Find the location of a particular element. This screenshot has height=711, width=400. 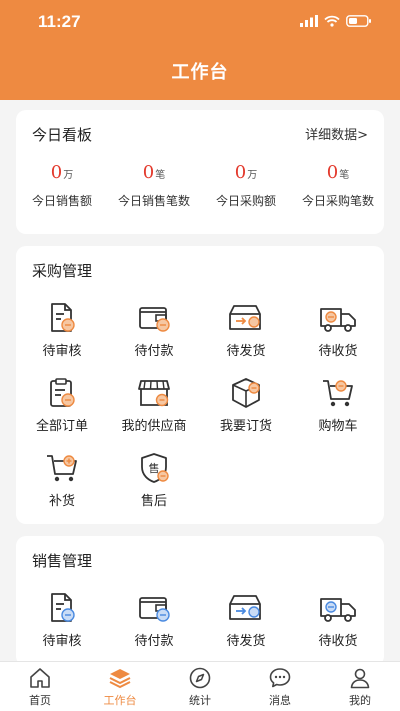

user-icon is located at coordinates (360, 678).